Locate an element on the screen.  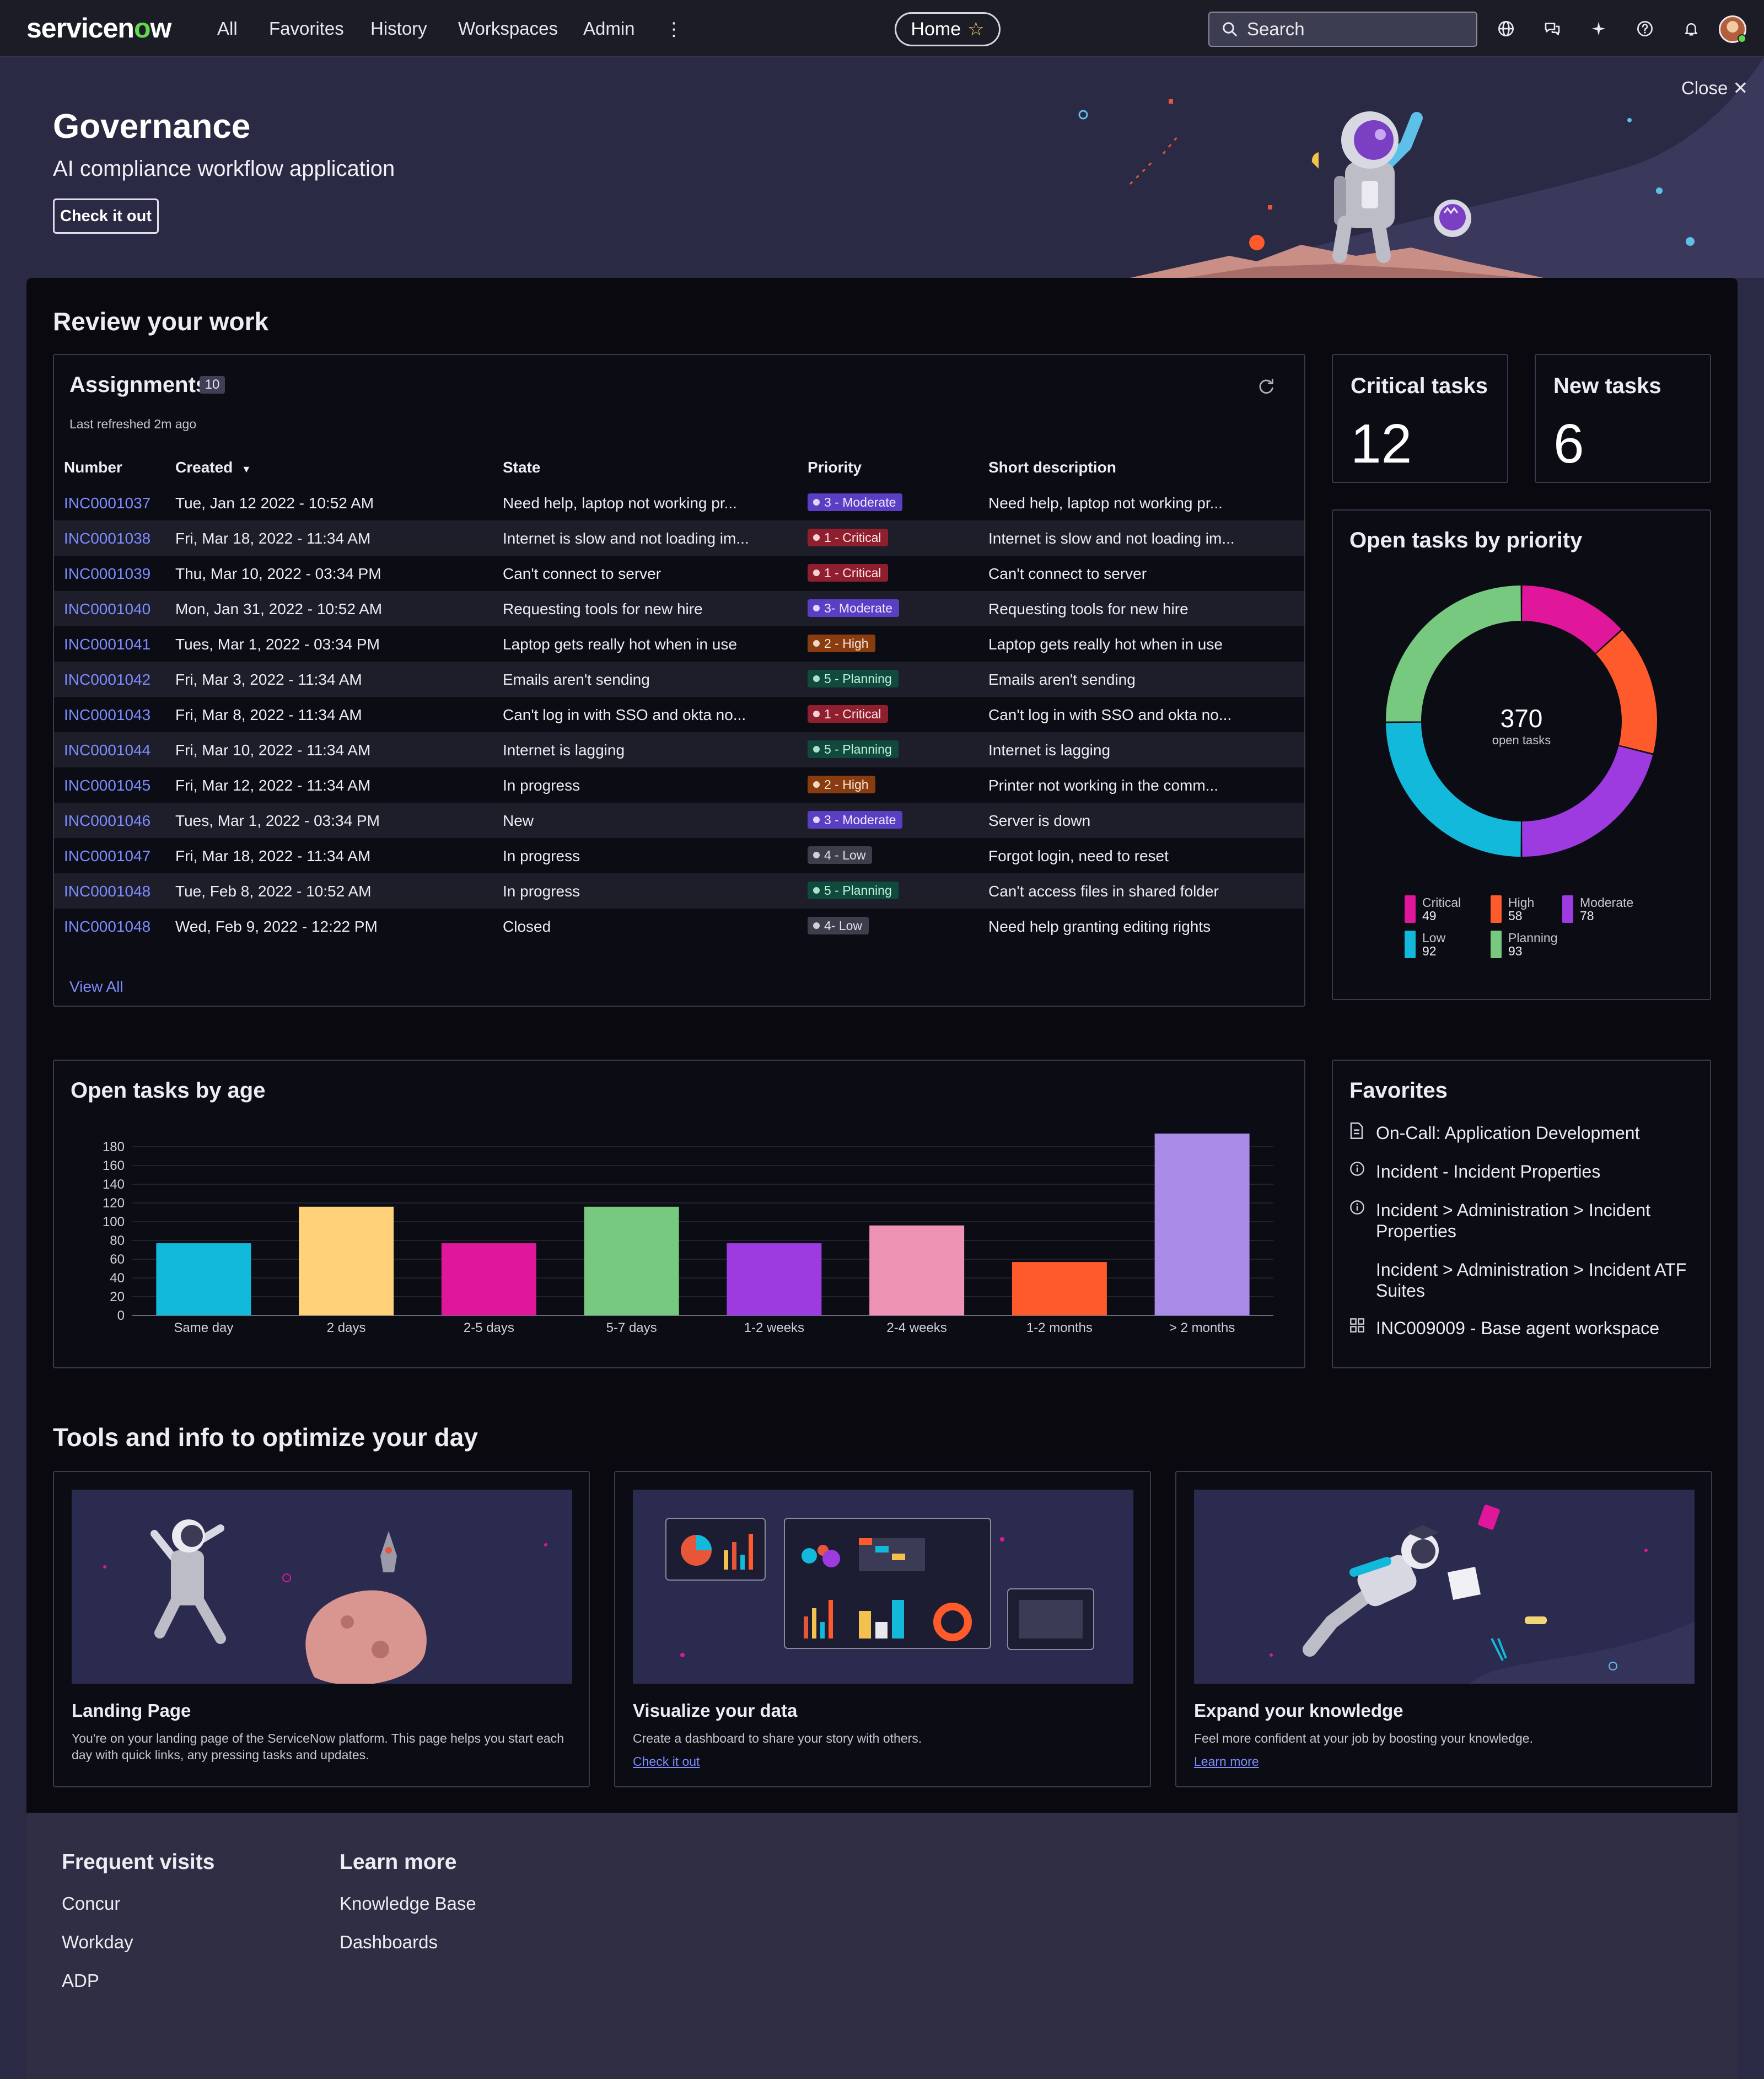
donut-slice-critical is located at coordinates (1572, 619).